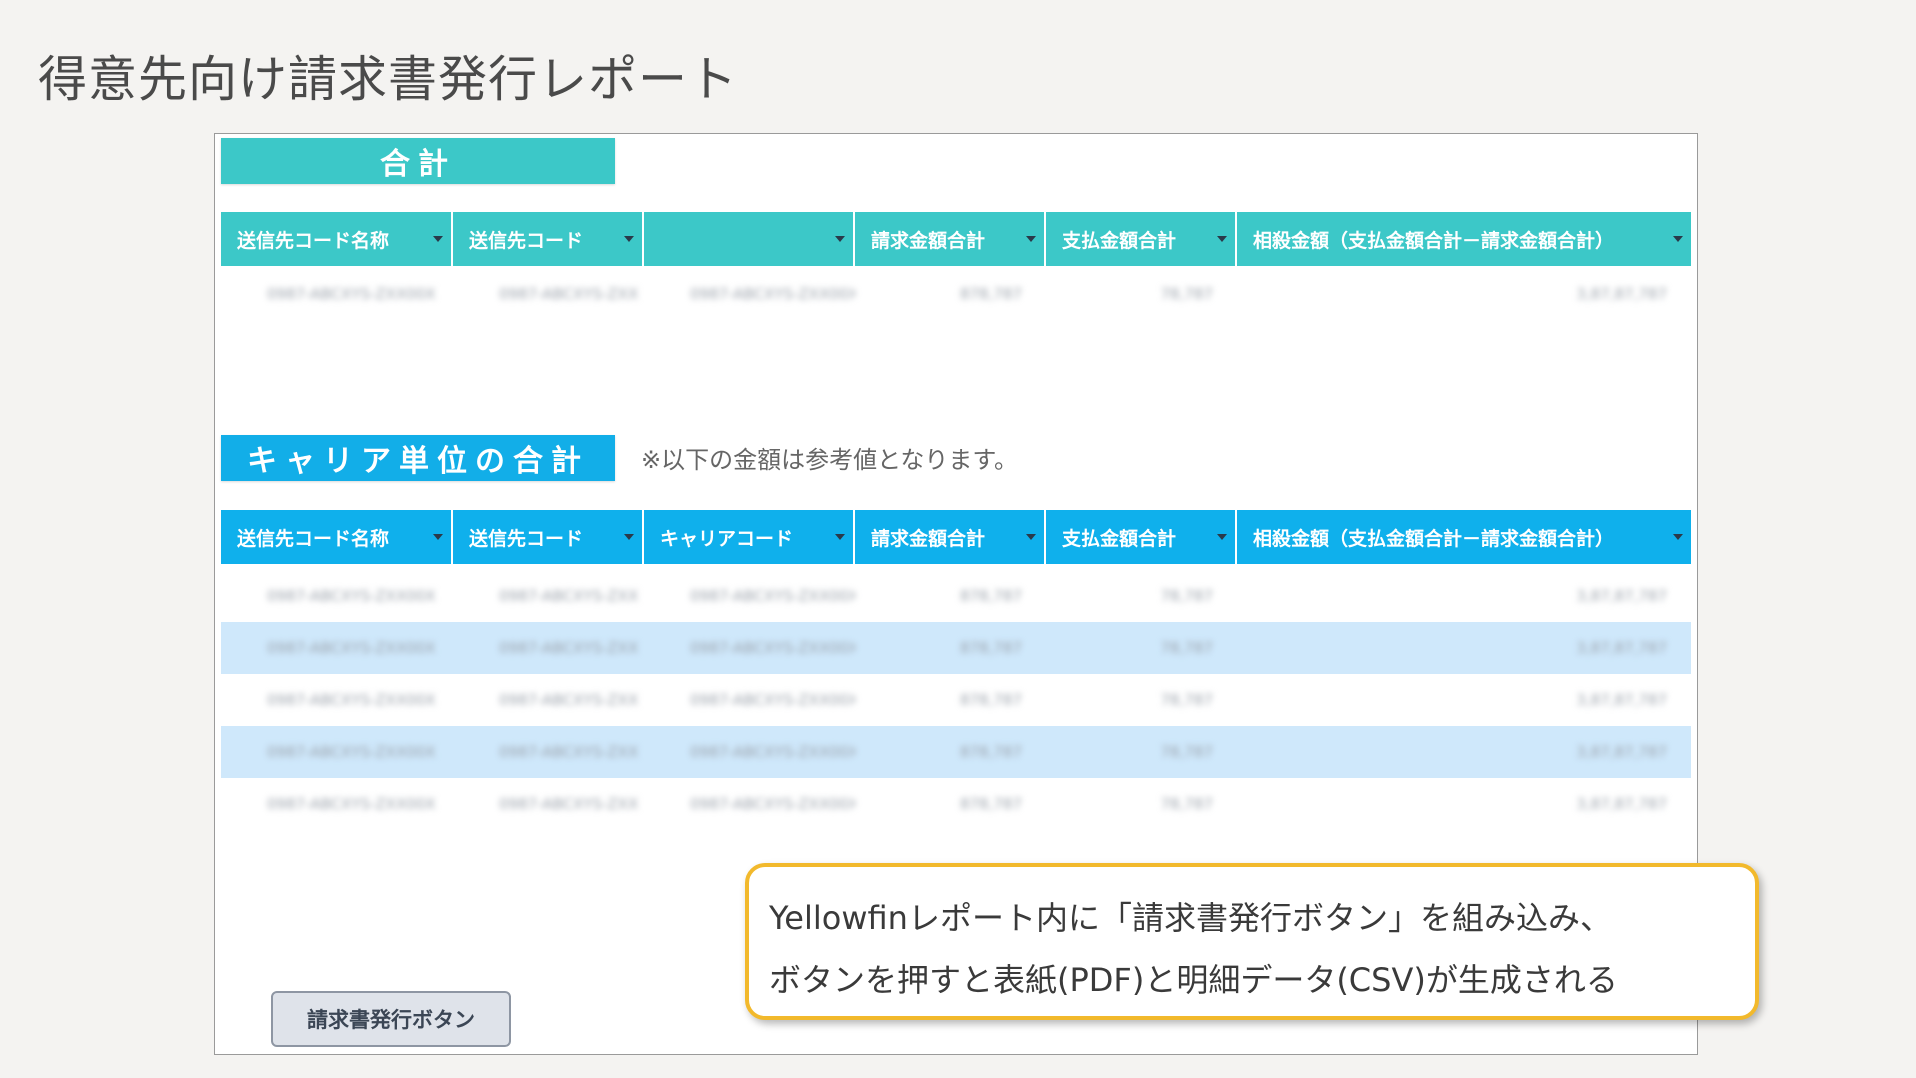 The image size is (1916, 1078). I want to click on column-header, so click(749, 239).